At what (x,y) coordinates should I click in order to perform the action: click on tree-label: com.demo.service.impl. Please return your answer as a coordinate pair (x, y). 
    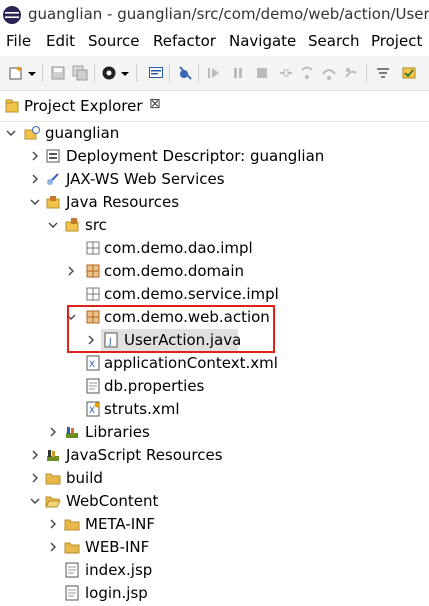
    Looking at the image, I should click on (191, 294).